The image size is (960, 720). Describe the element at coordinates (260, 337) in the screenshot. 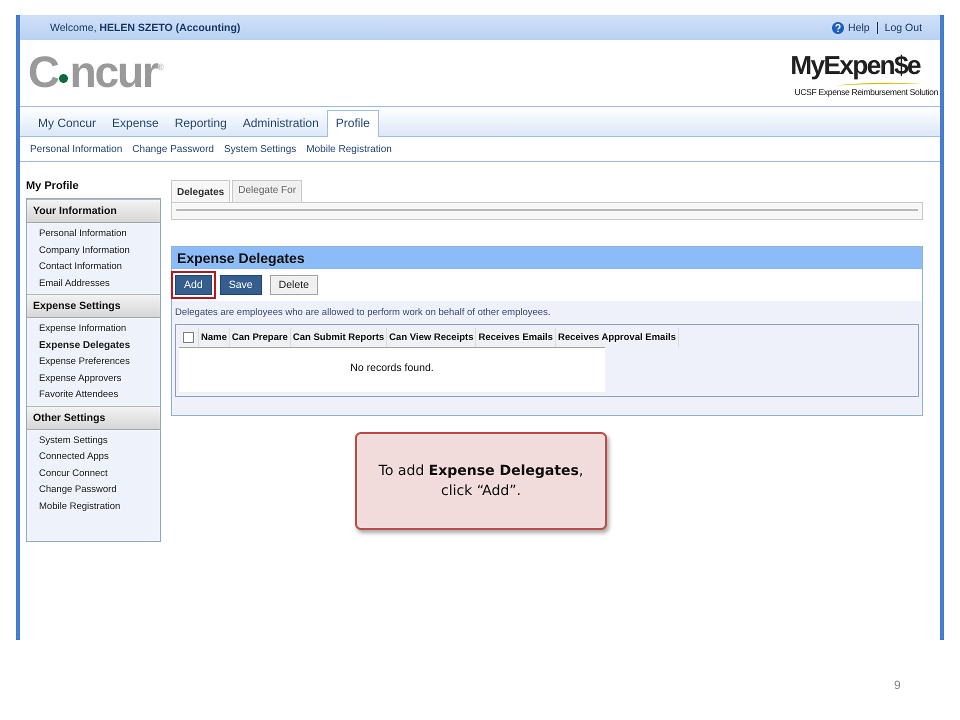

I see `column-header: Can Prepare` at that location.